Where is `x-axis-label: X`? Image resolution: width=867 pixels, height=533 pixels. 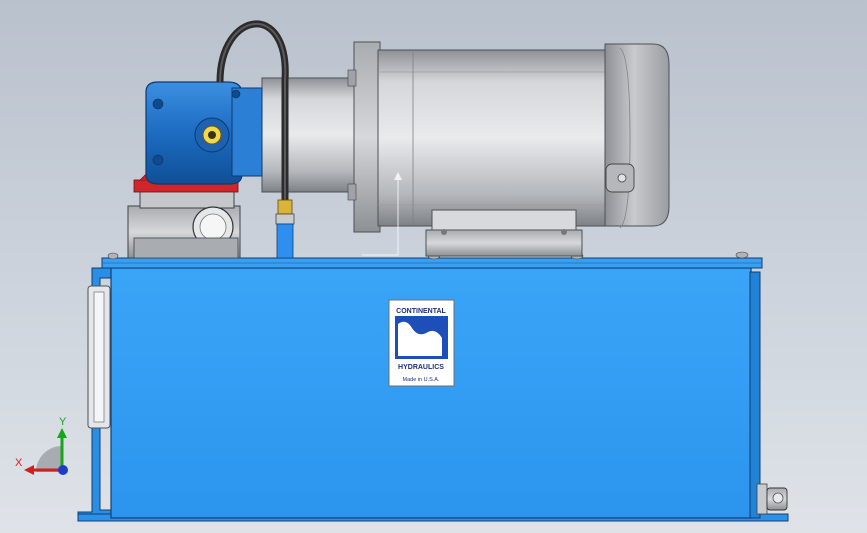 x-axis-label: X is located at coordinates (19, 463).